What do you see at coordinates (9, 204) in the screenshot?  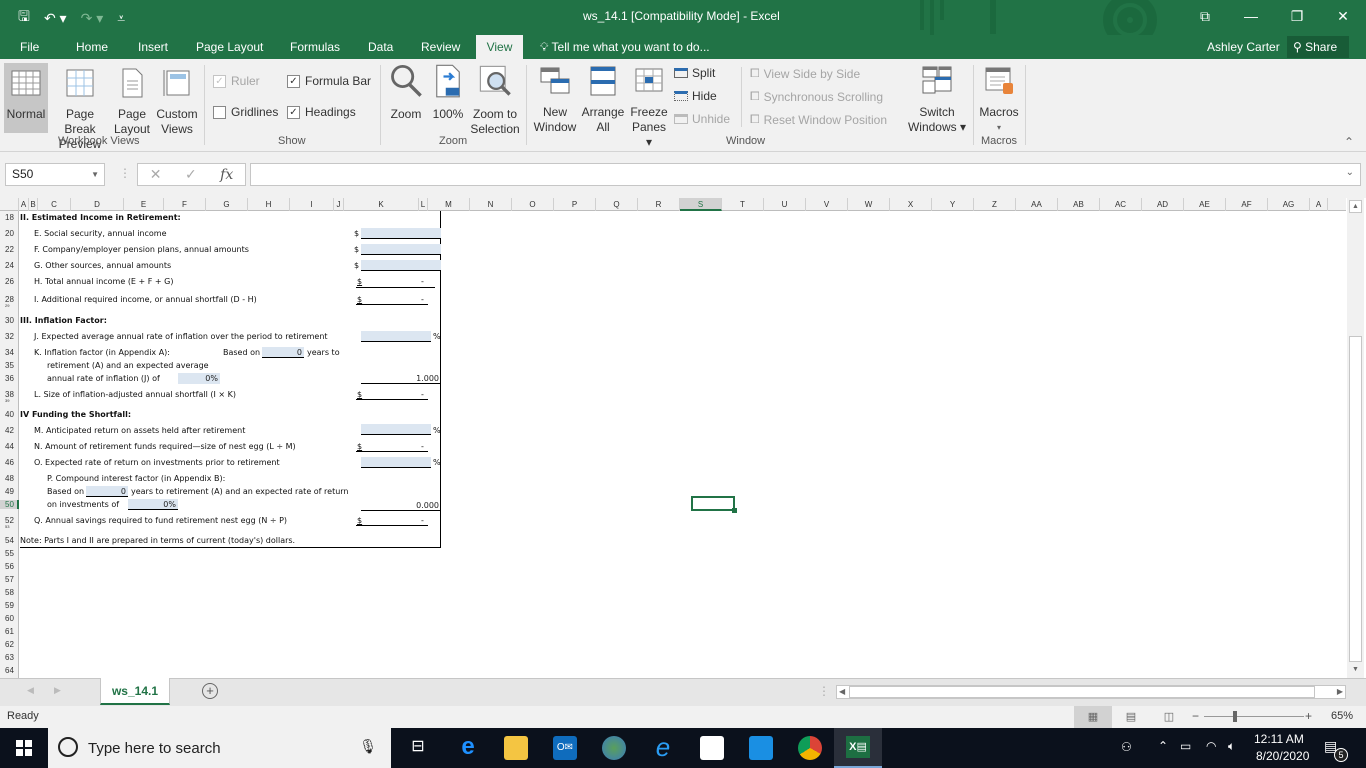 I see `select-all-corner` at bounding box center [9, 204].